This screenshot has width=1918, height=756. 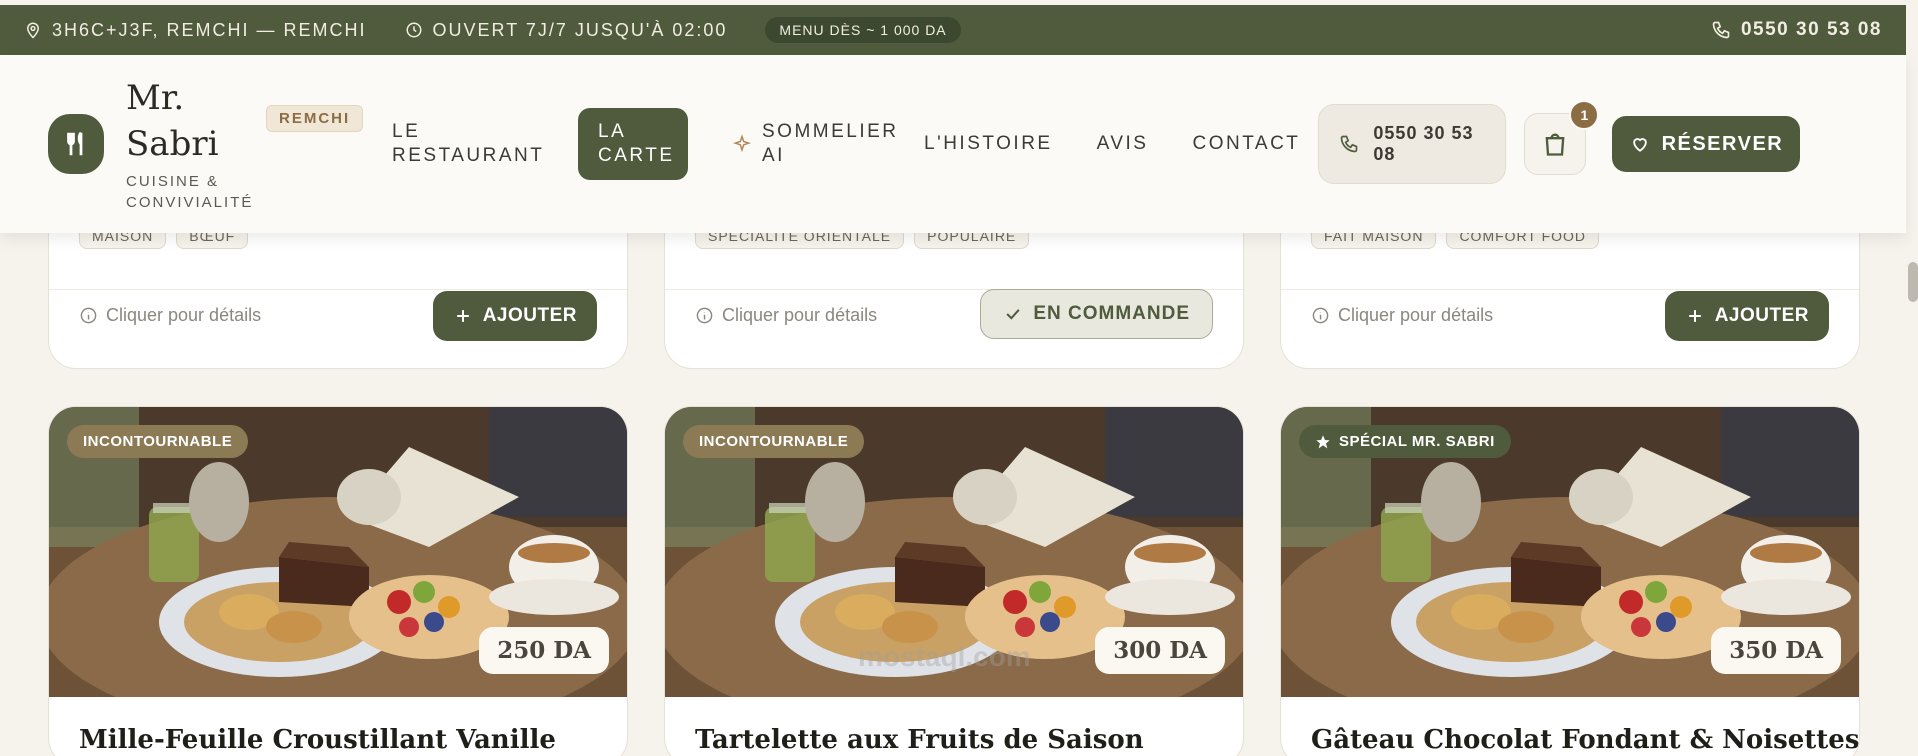 I want to click on logo-badge, so click(x=76, y=144).